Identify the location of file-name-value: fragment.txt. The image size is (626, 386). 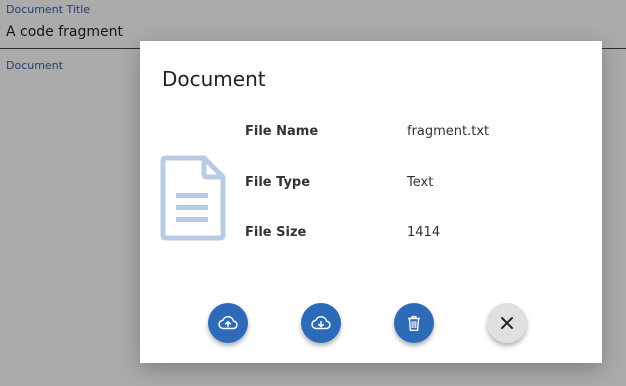
(448, 131).